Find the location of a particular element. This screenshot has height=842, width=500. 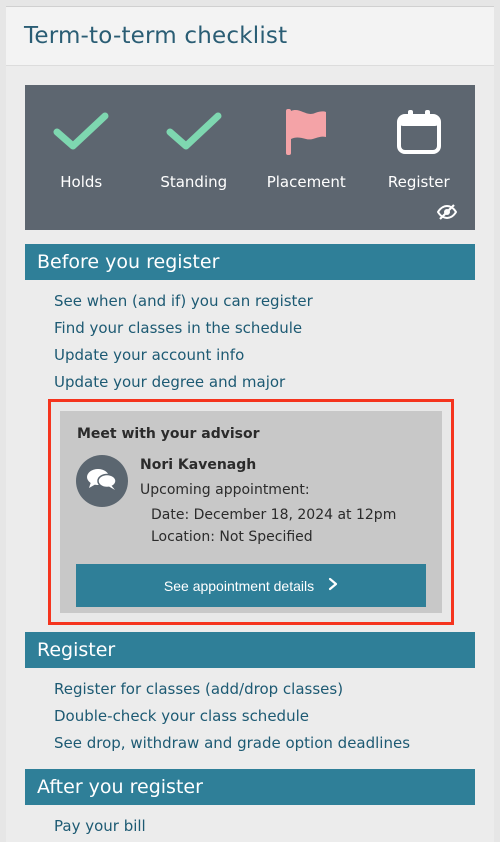

link-pay-bill: Pay your bill is located at coordinates (100, 826).